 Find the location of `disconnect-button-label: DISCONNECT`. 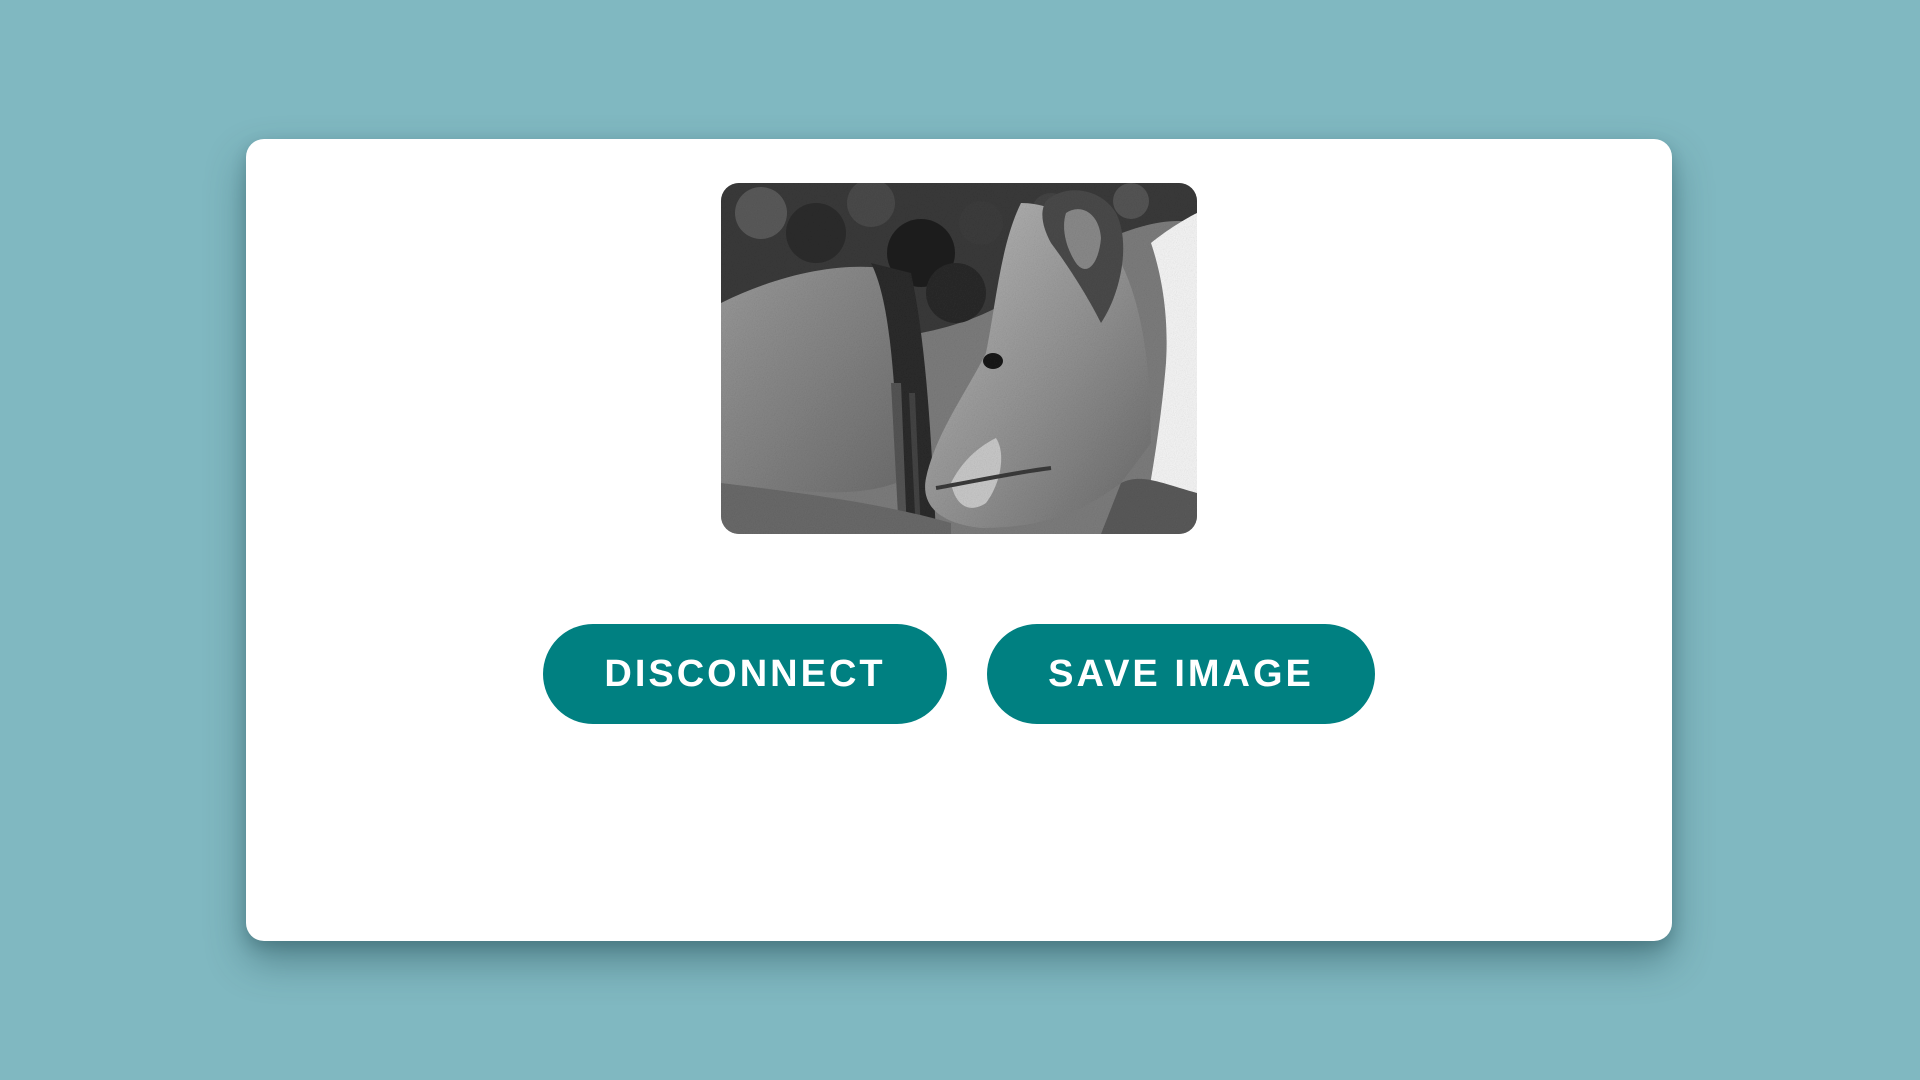

disconnect-button-label: DISCONNECT is located at coordinates (745, 673).